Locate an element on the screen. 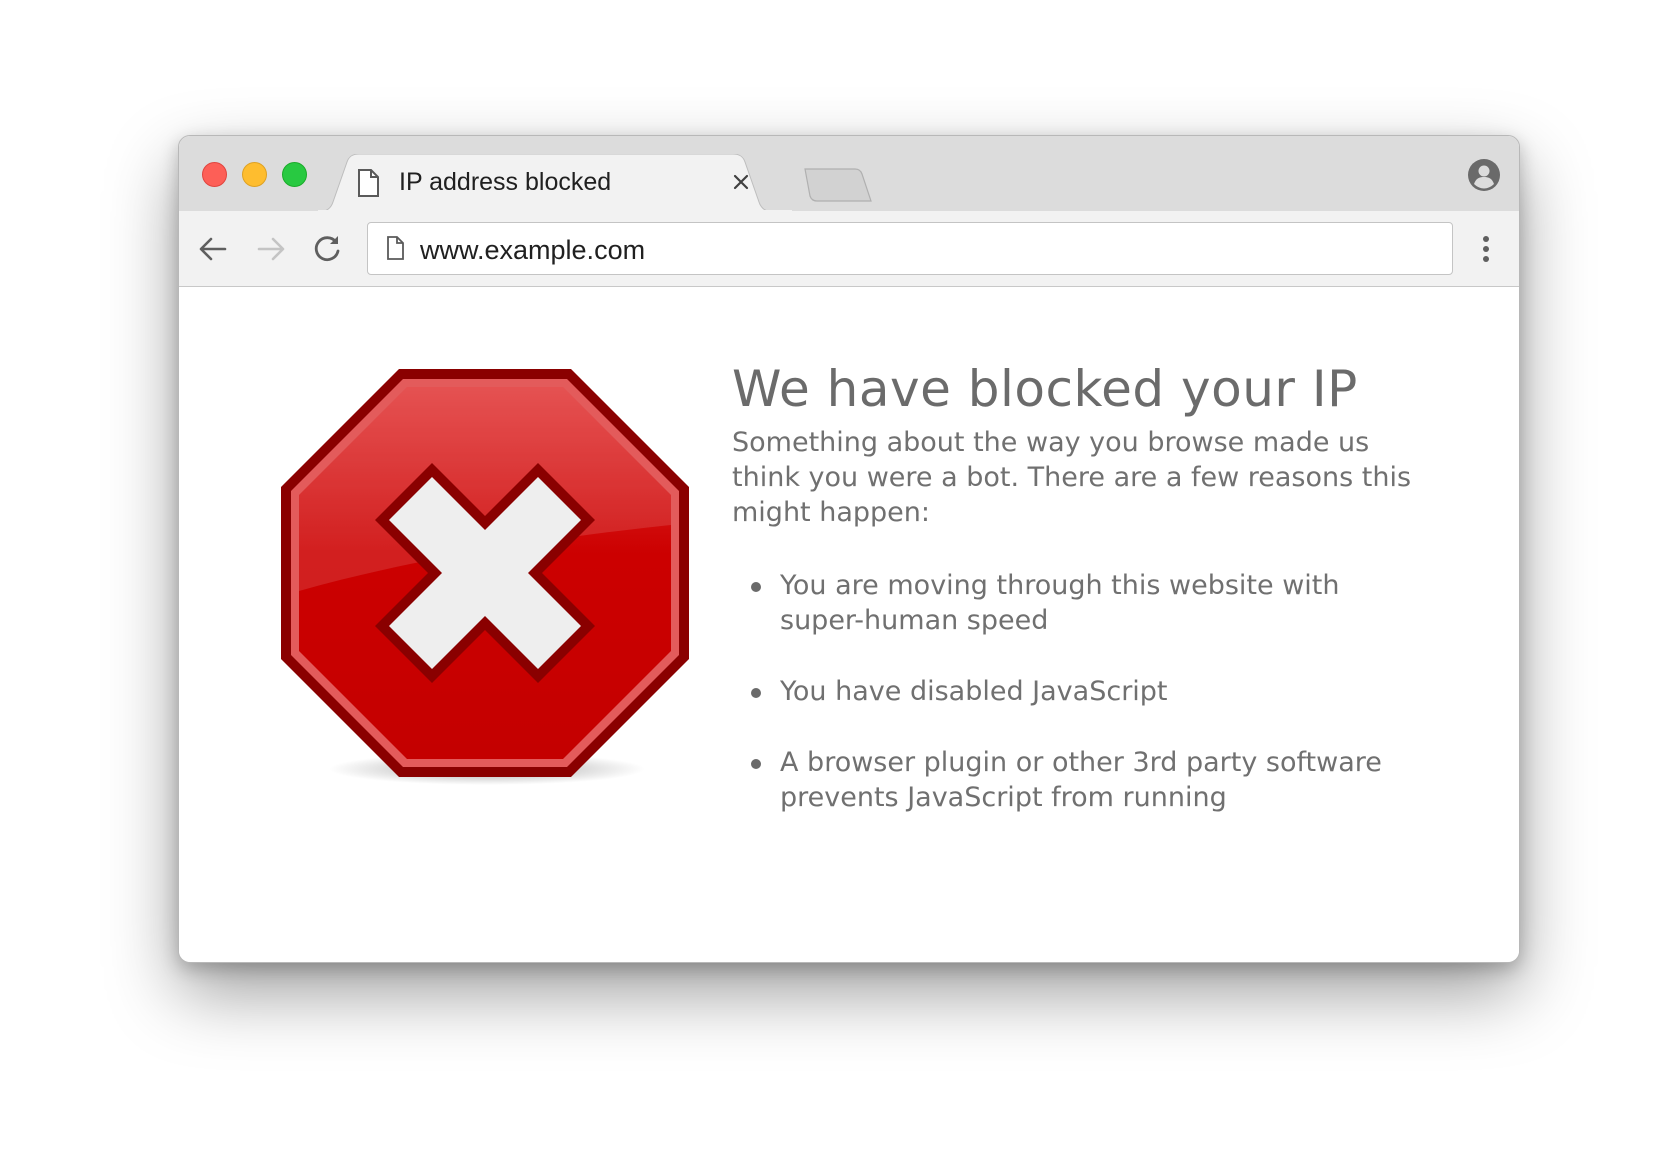 This screenshot has width=1666, height=1152. toolbar: www.example.com is located at coordinates (849, 249).